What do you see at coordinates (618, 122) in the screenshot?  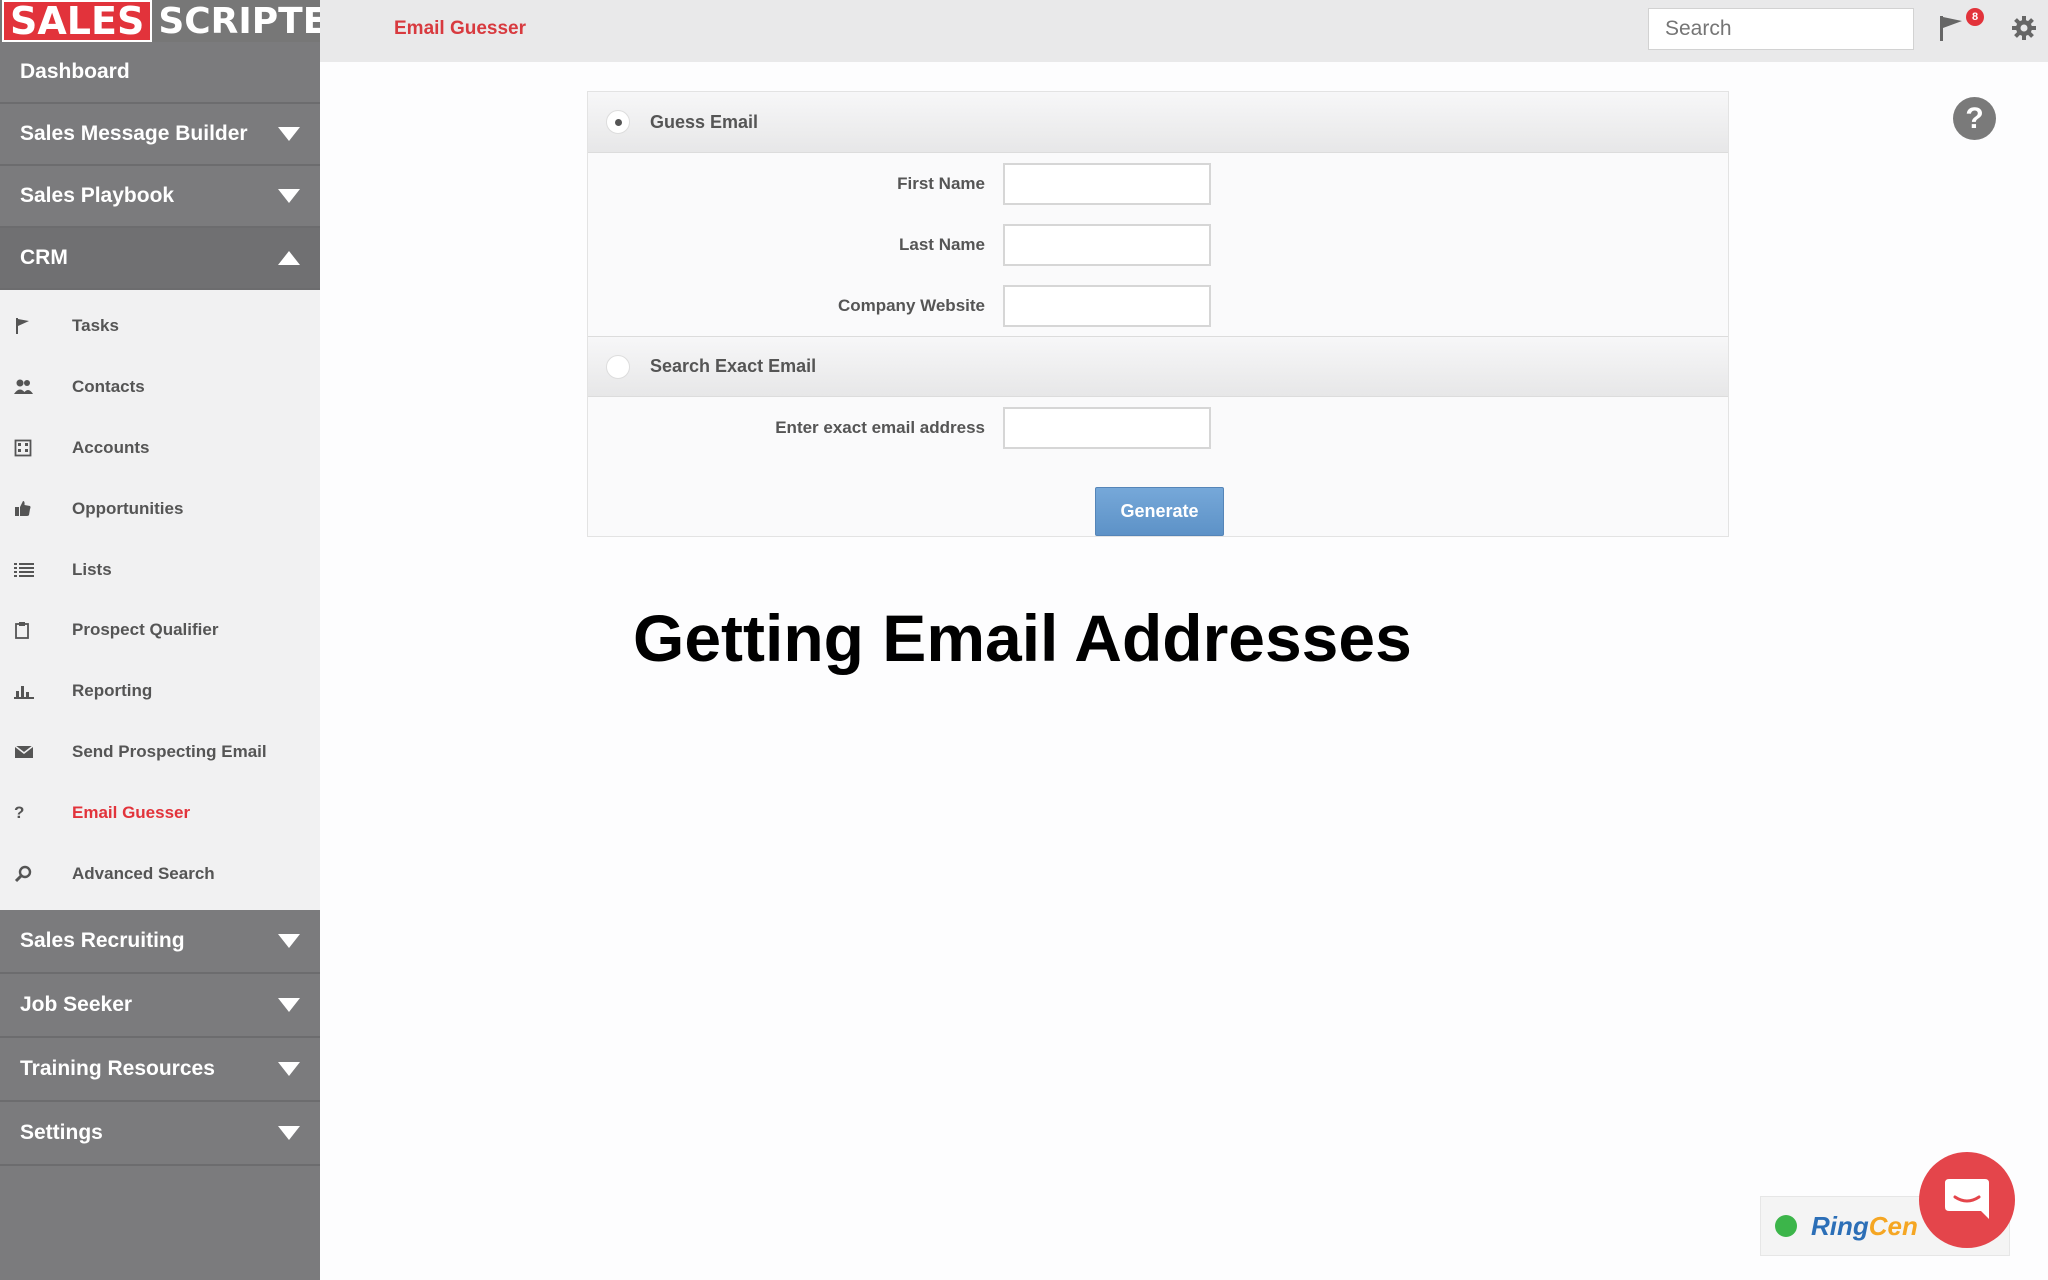 I see `guess-email-radio` at bounding box center [618, 122].